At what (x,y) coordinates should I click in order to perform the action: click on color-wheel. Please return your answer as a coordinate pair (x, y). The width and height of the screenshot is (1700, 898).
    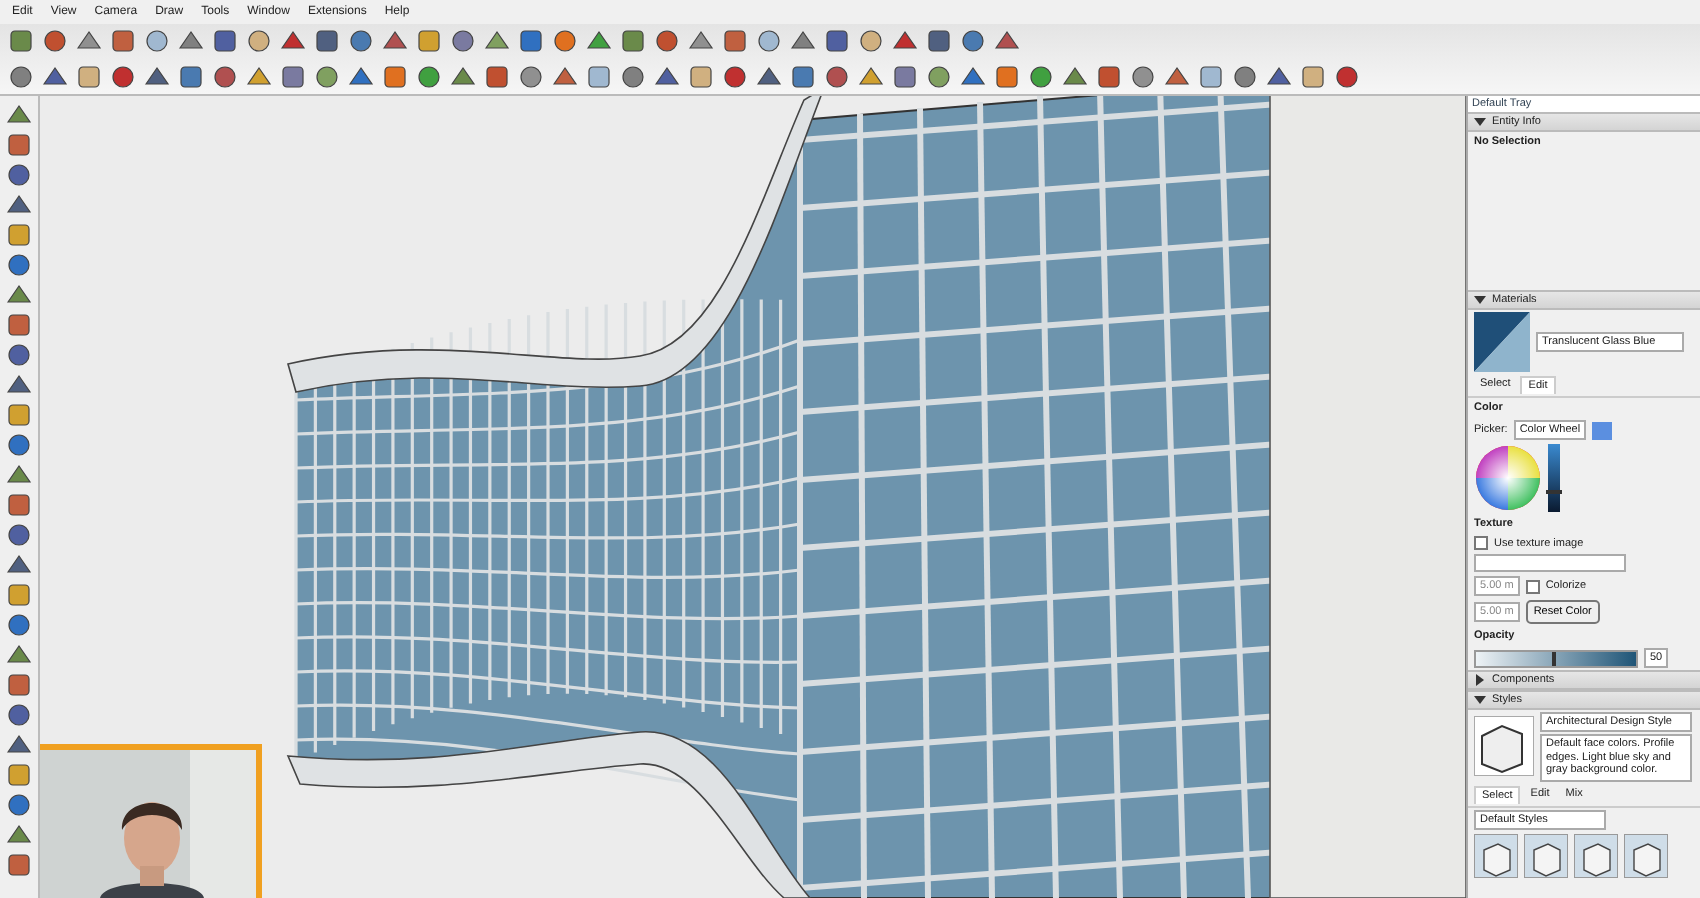
    Looking at the image, I should click on (1508, 478).